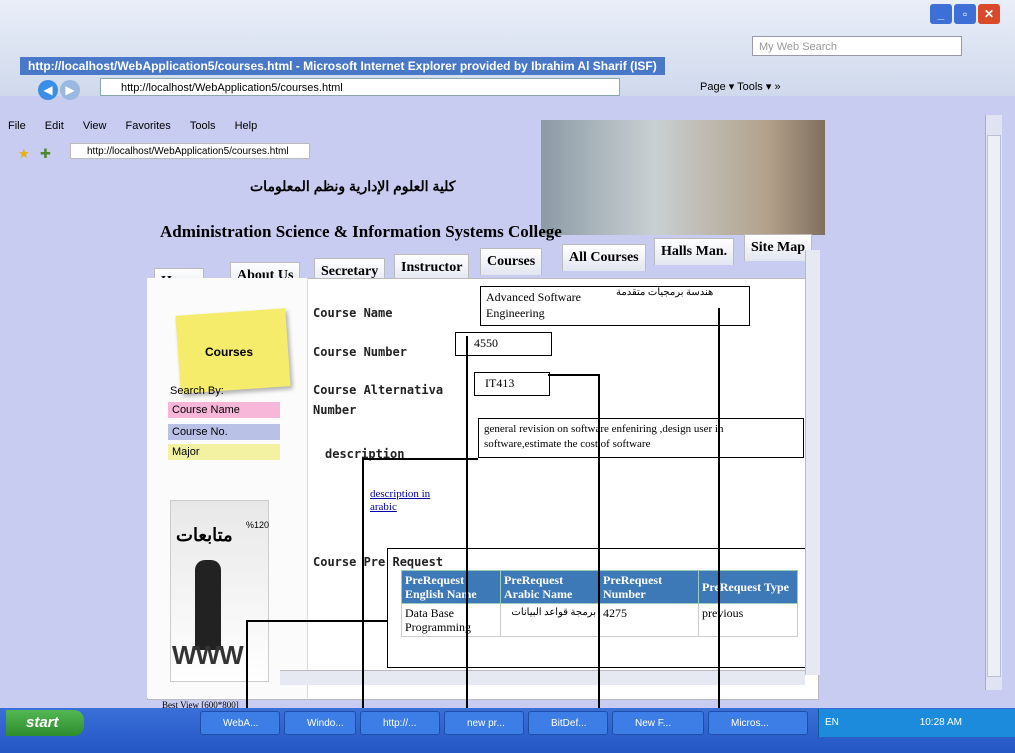 The height and width of the screenshot is (753, 1015). Describe the element at coordinates (203, 126) in the screenshot. I see `menu-tools: Tools` at that location.